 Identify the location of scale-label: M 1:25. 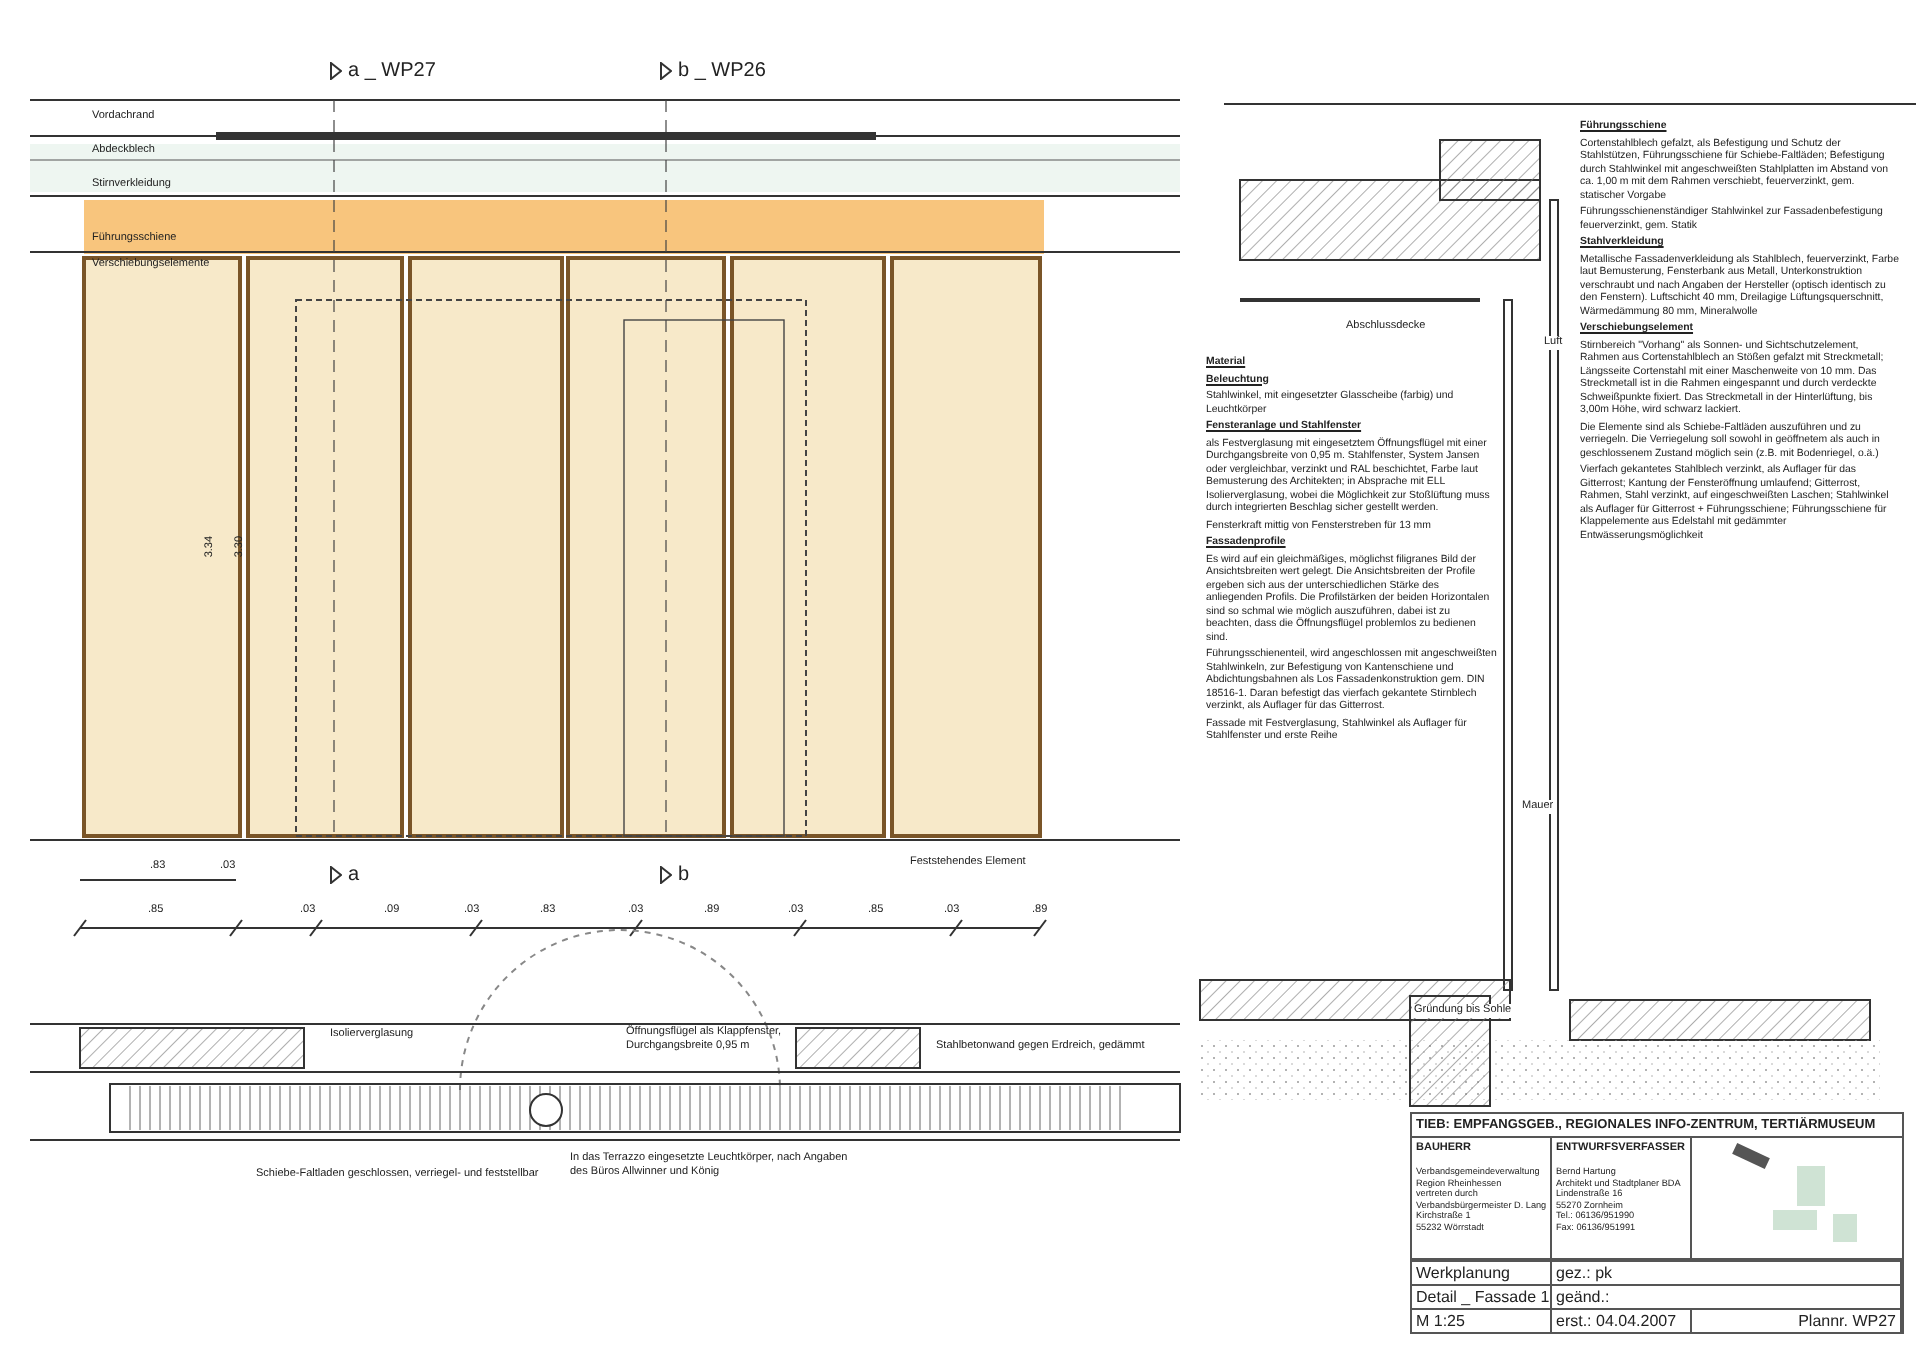
(1482, 1320).